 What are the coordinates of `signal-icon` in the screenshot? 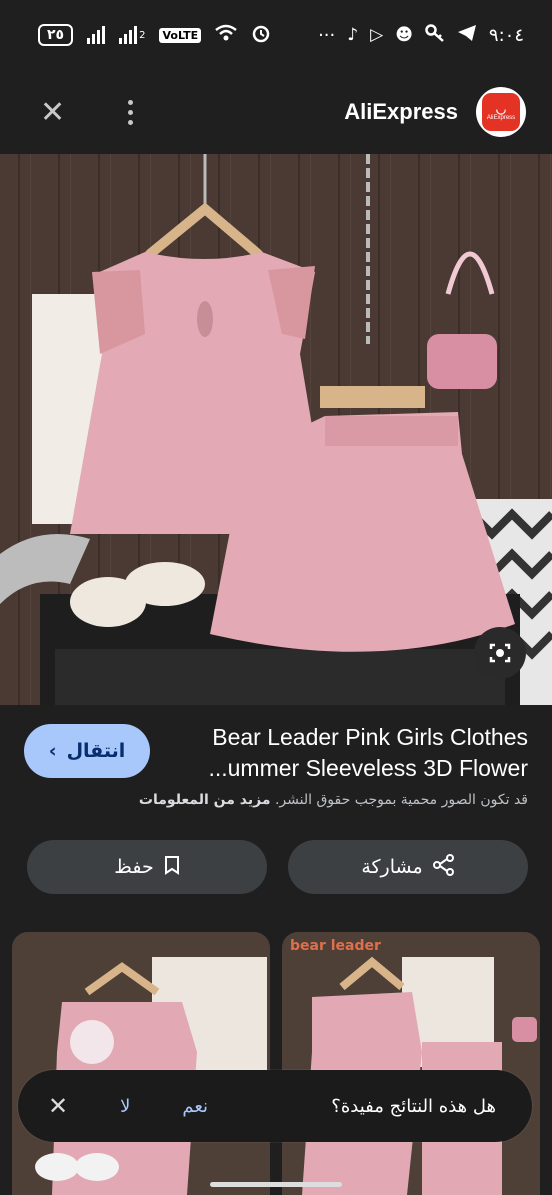 It's located at (96, 35).